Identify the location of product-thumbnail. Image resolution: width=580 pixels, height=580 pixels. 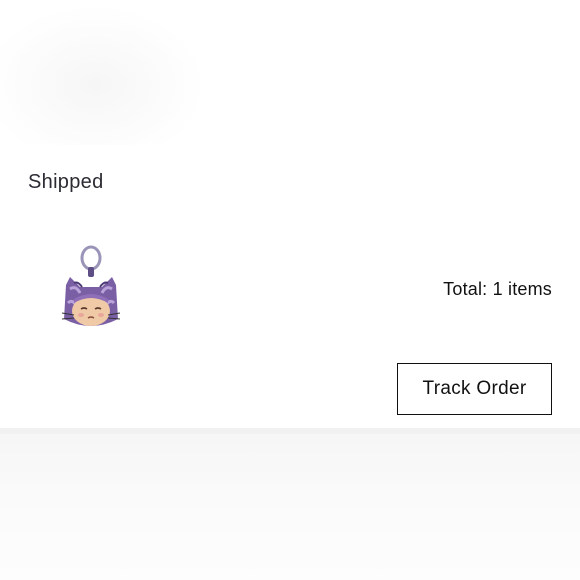
(91, 289).